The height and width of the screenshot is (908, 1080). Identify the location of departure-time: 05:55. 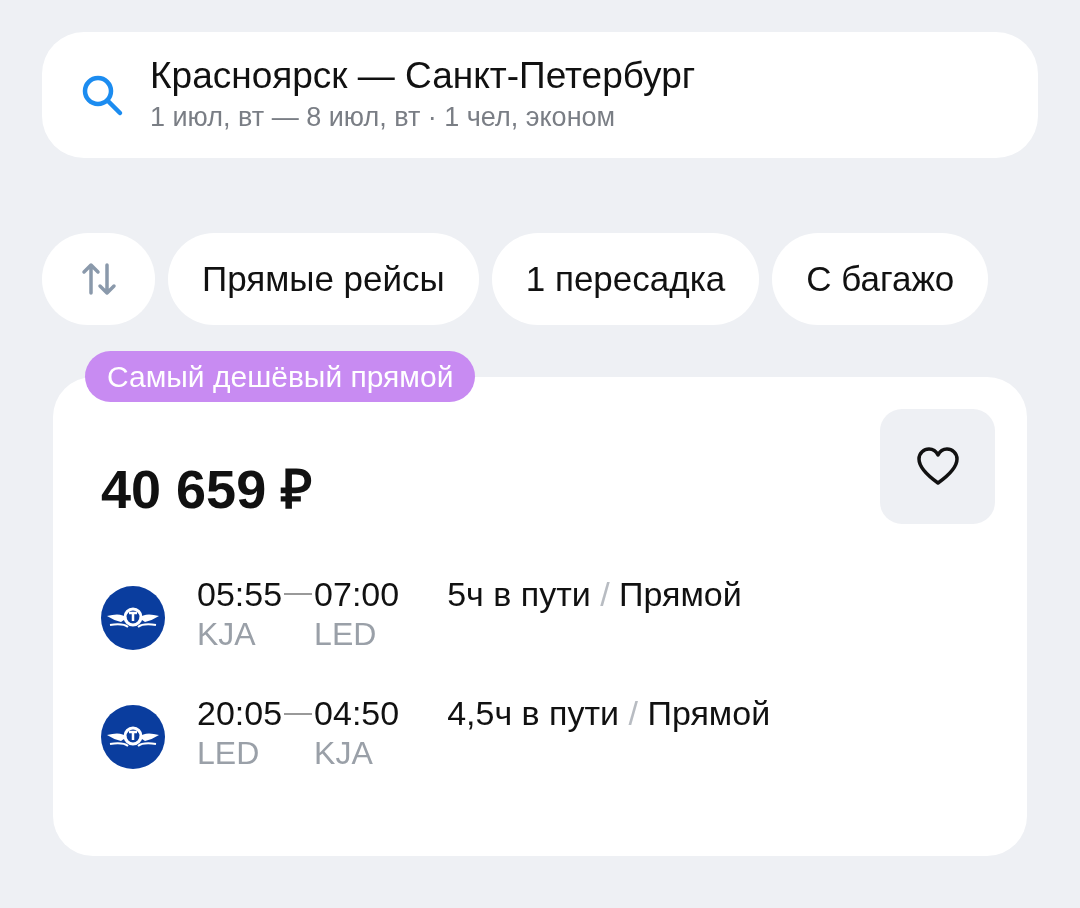
(240, 594).